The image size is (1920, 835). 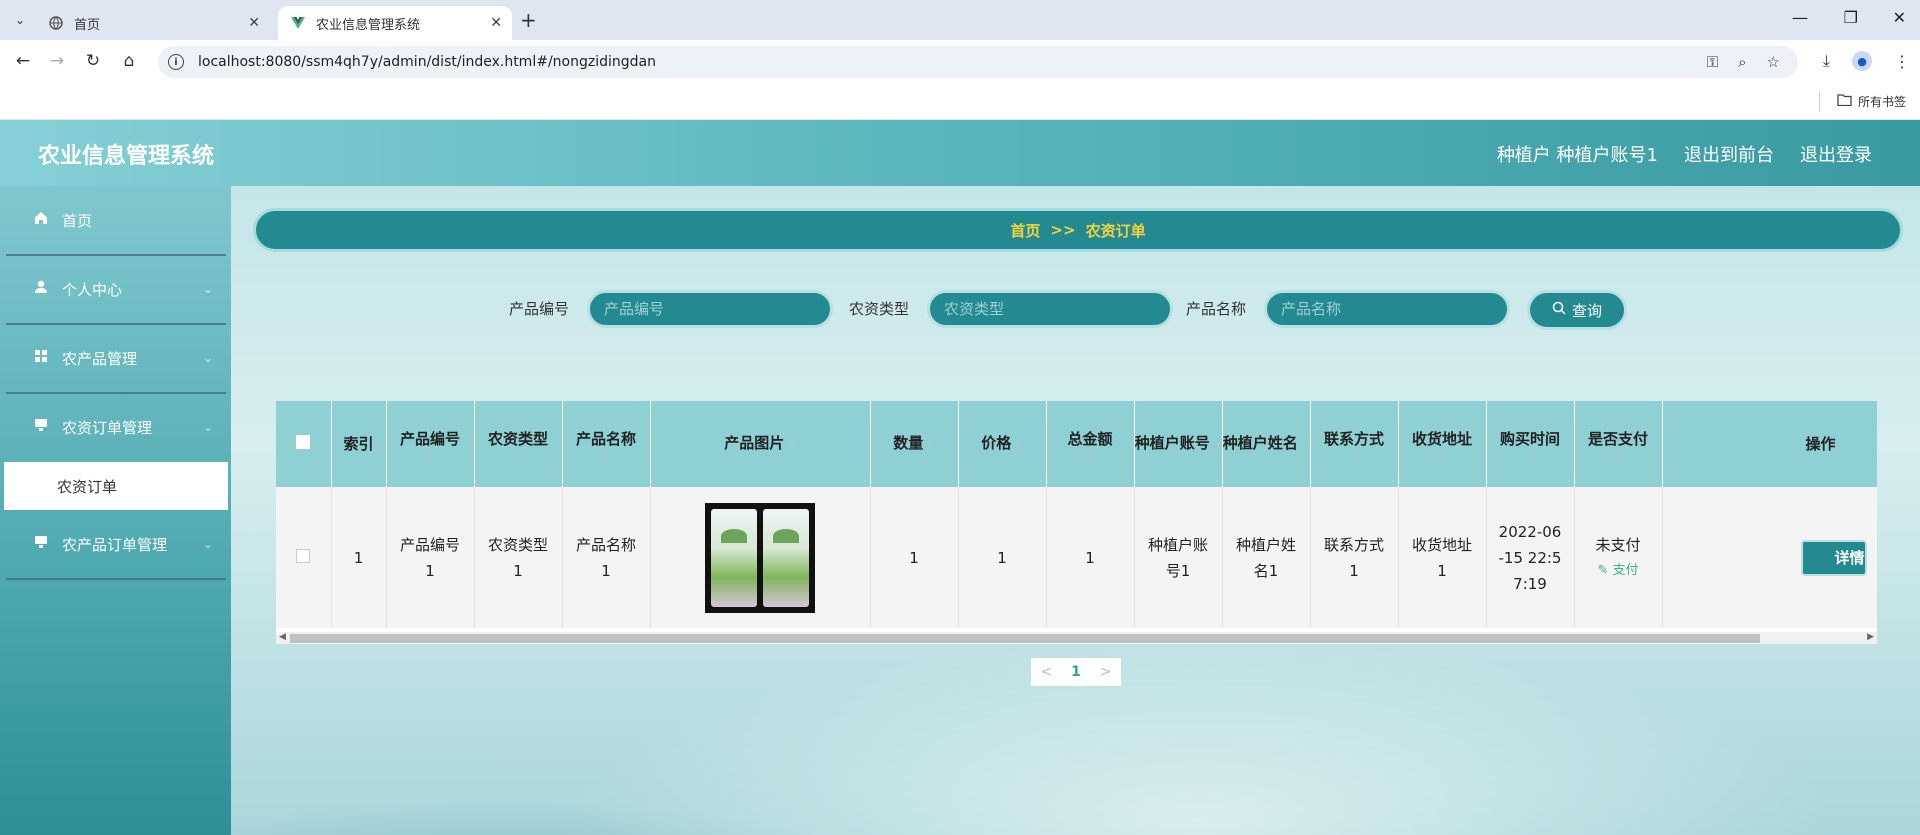 I want to click on password-key-icon: ⚿, so click(x=1712, y=62).